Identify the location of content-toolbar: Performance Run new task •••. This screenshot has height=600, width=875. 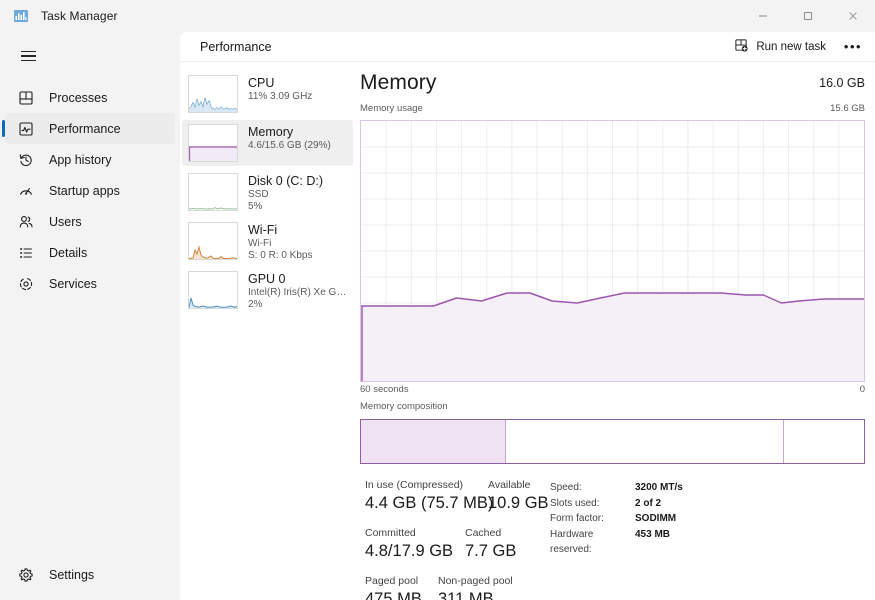
(527, 47).